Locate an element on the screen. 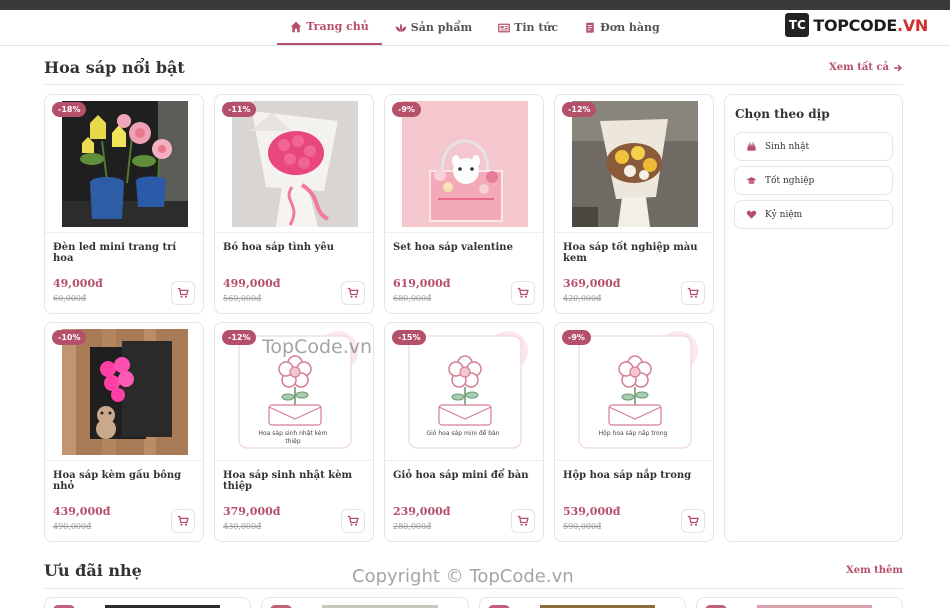  heart-icon is located at coordinates (751, 214).